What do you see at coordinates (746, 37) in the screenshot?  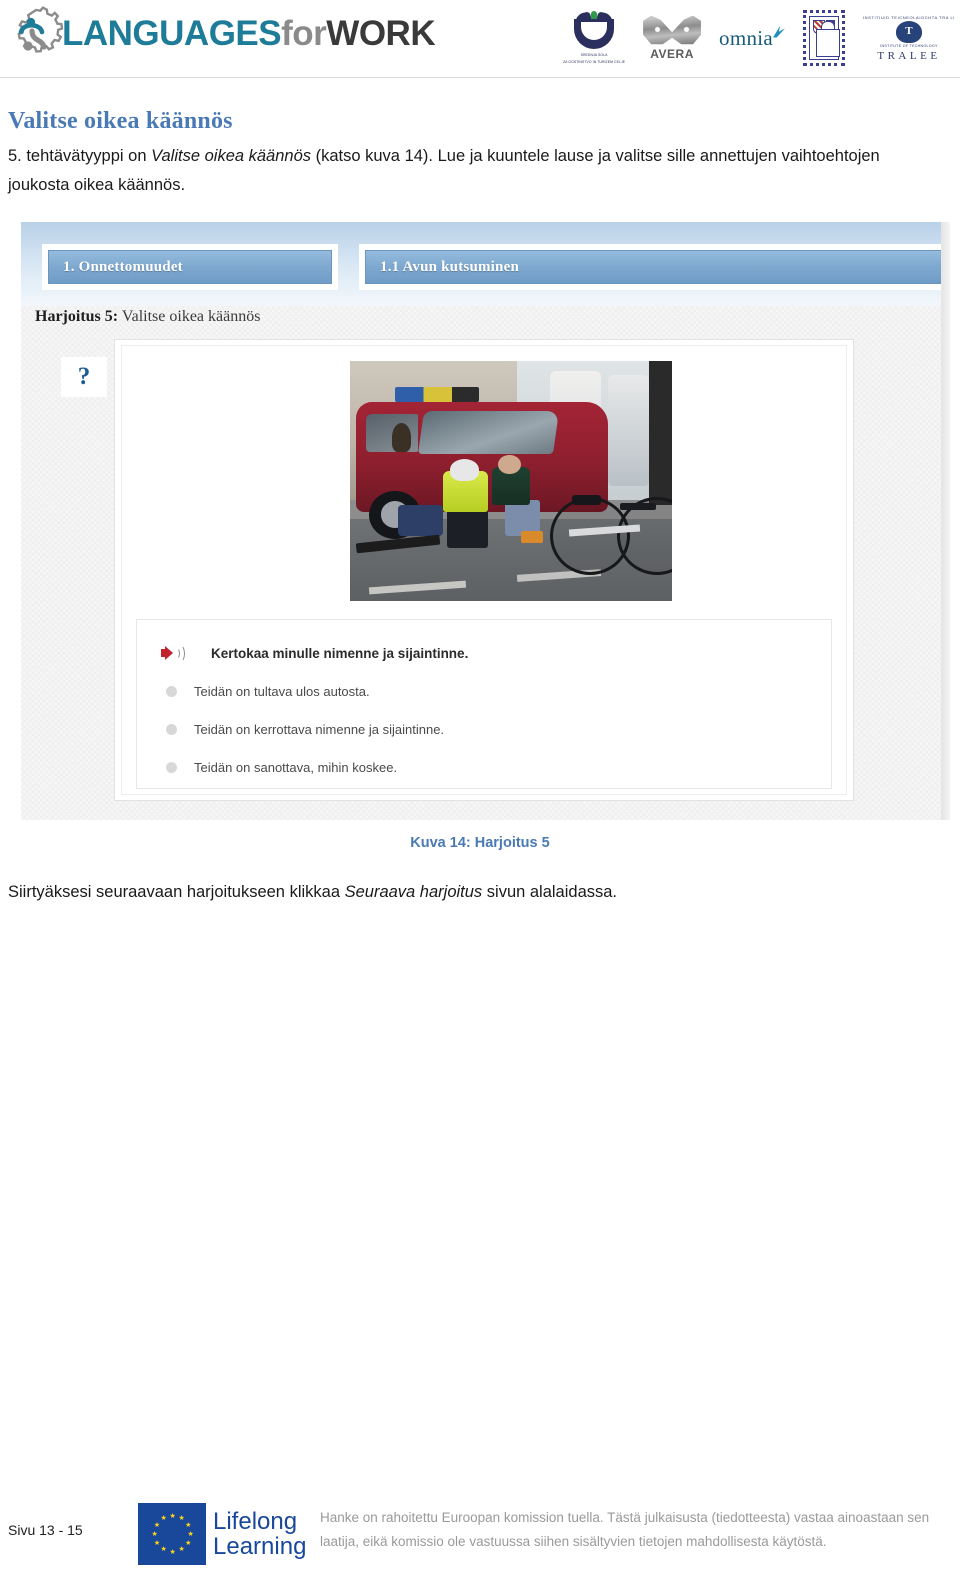 I see `omnia-text: omnia` at bounding box center [746, 37].